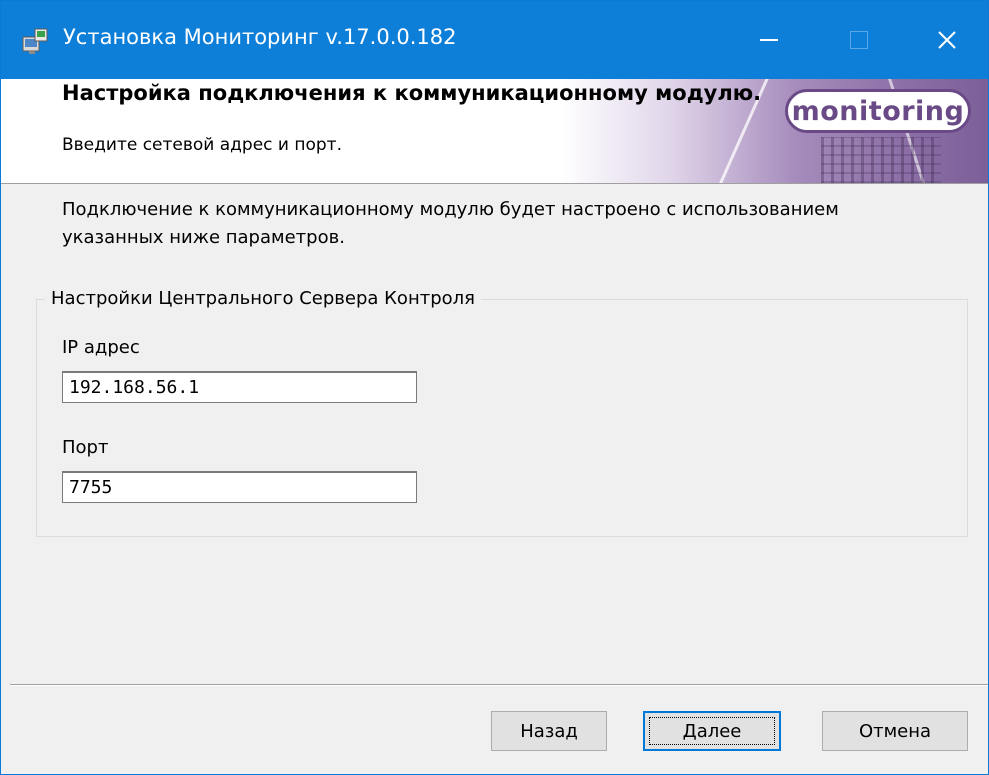 The image size is (989, 775). I want to click on ip-address-input, so click(239, 387).